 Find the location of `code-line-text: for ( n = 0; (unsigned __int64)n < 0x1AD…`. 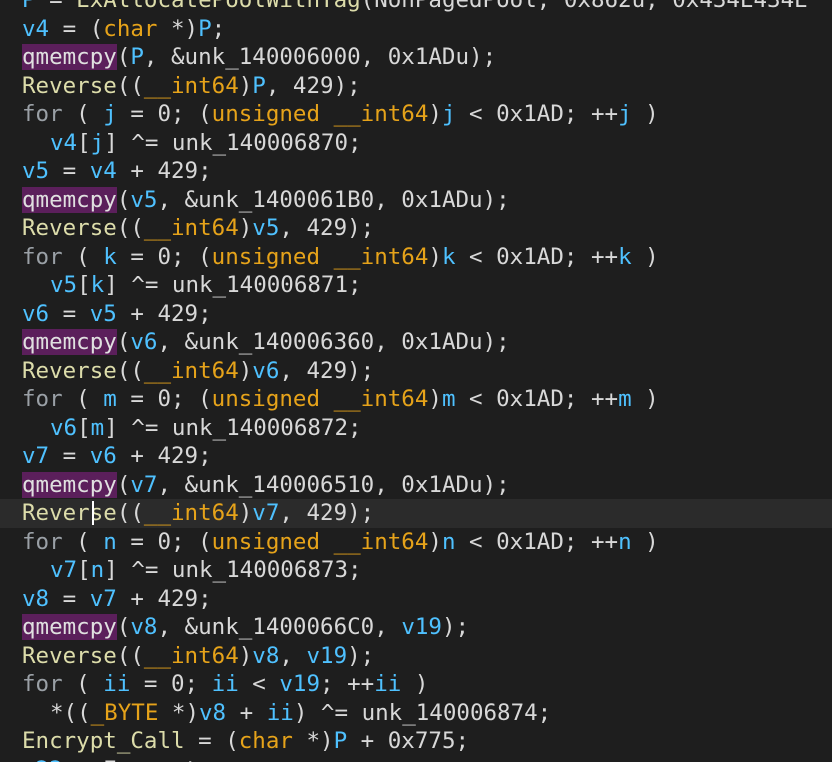

code-line-text: for ( n = 0; (unsigned __int64)n < 0x1AD… is located at coordinates (340, 542).